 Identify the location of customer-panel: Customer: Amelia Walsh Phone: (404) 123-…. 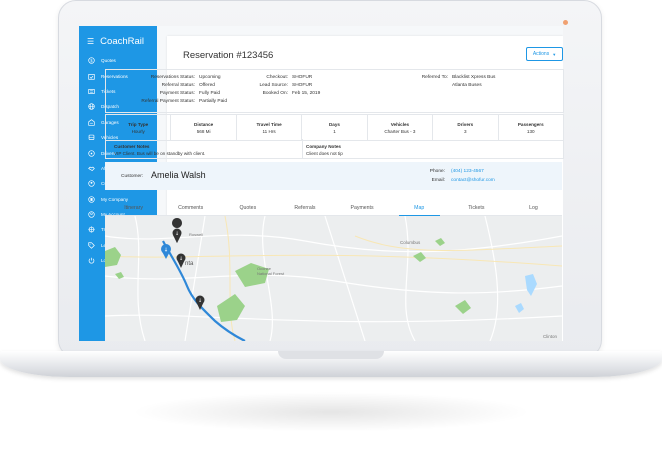
(333, 176).